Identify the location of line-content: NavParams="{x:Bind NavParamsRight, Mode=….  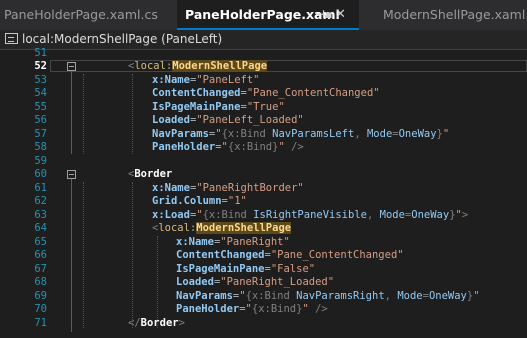
(328, 295).